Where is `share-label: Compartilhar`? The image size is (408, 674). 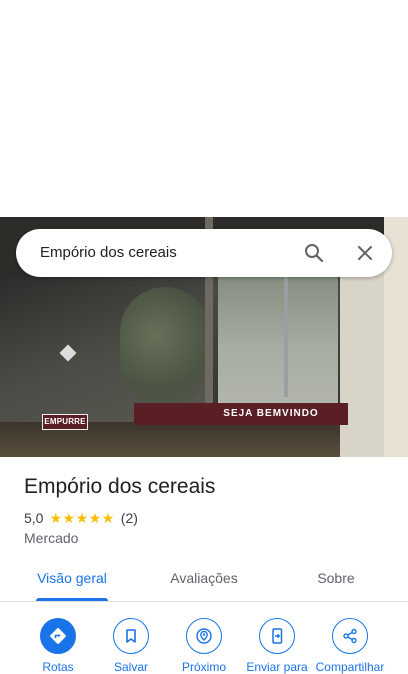 share-label: Compartilhar is located at coordinates (350, 667).